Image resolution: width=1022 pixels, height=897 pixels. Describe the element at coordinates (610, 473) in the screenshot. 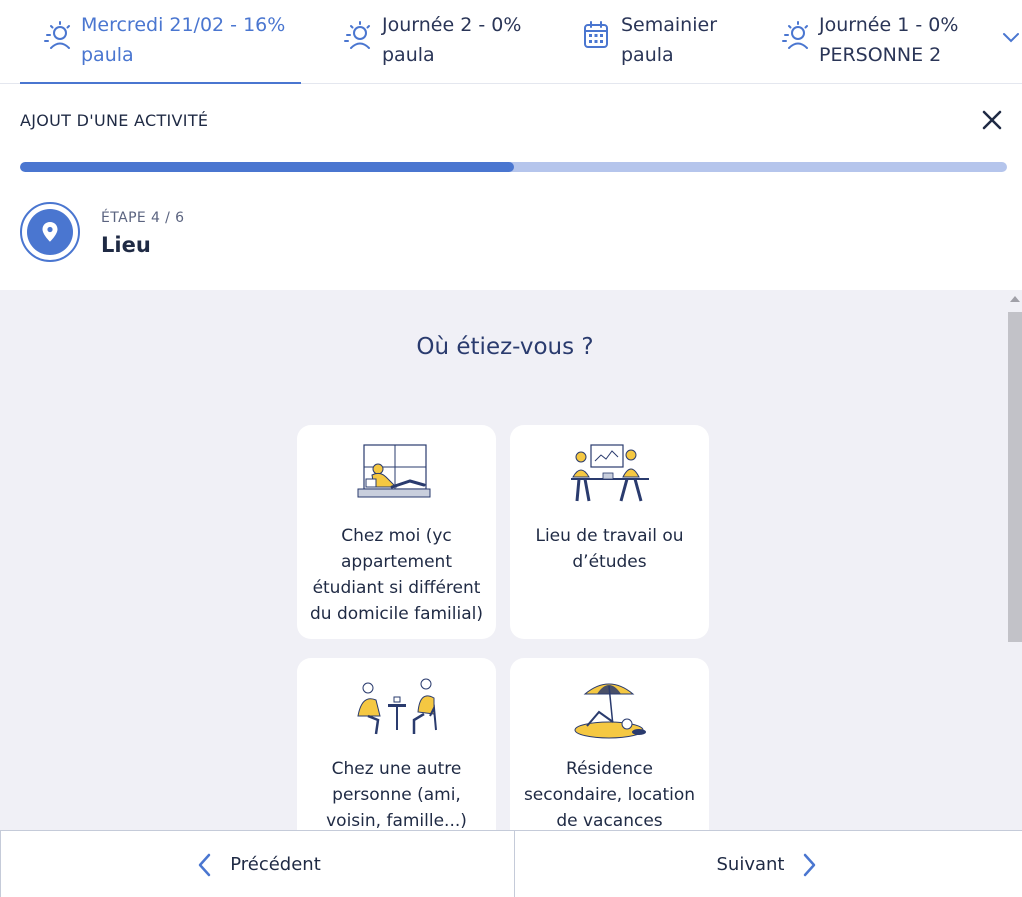

I see `workplace-illustration` at that location.